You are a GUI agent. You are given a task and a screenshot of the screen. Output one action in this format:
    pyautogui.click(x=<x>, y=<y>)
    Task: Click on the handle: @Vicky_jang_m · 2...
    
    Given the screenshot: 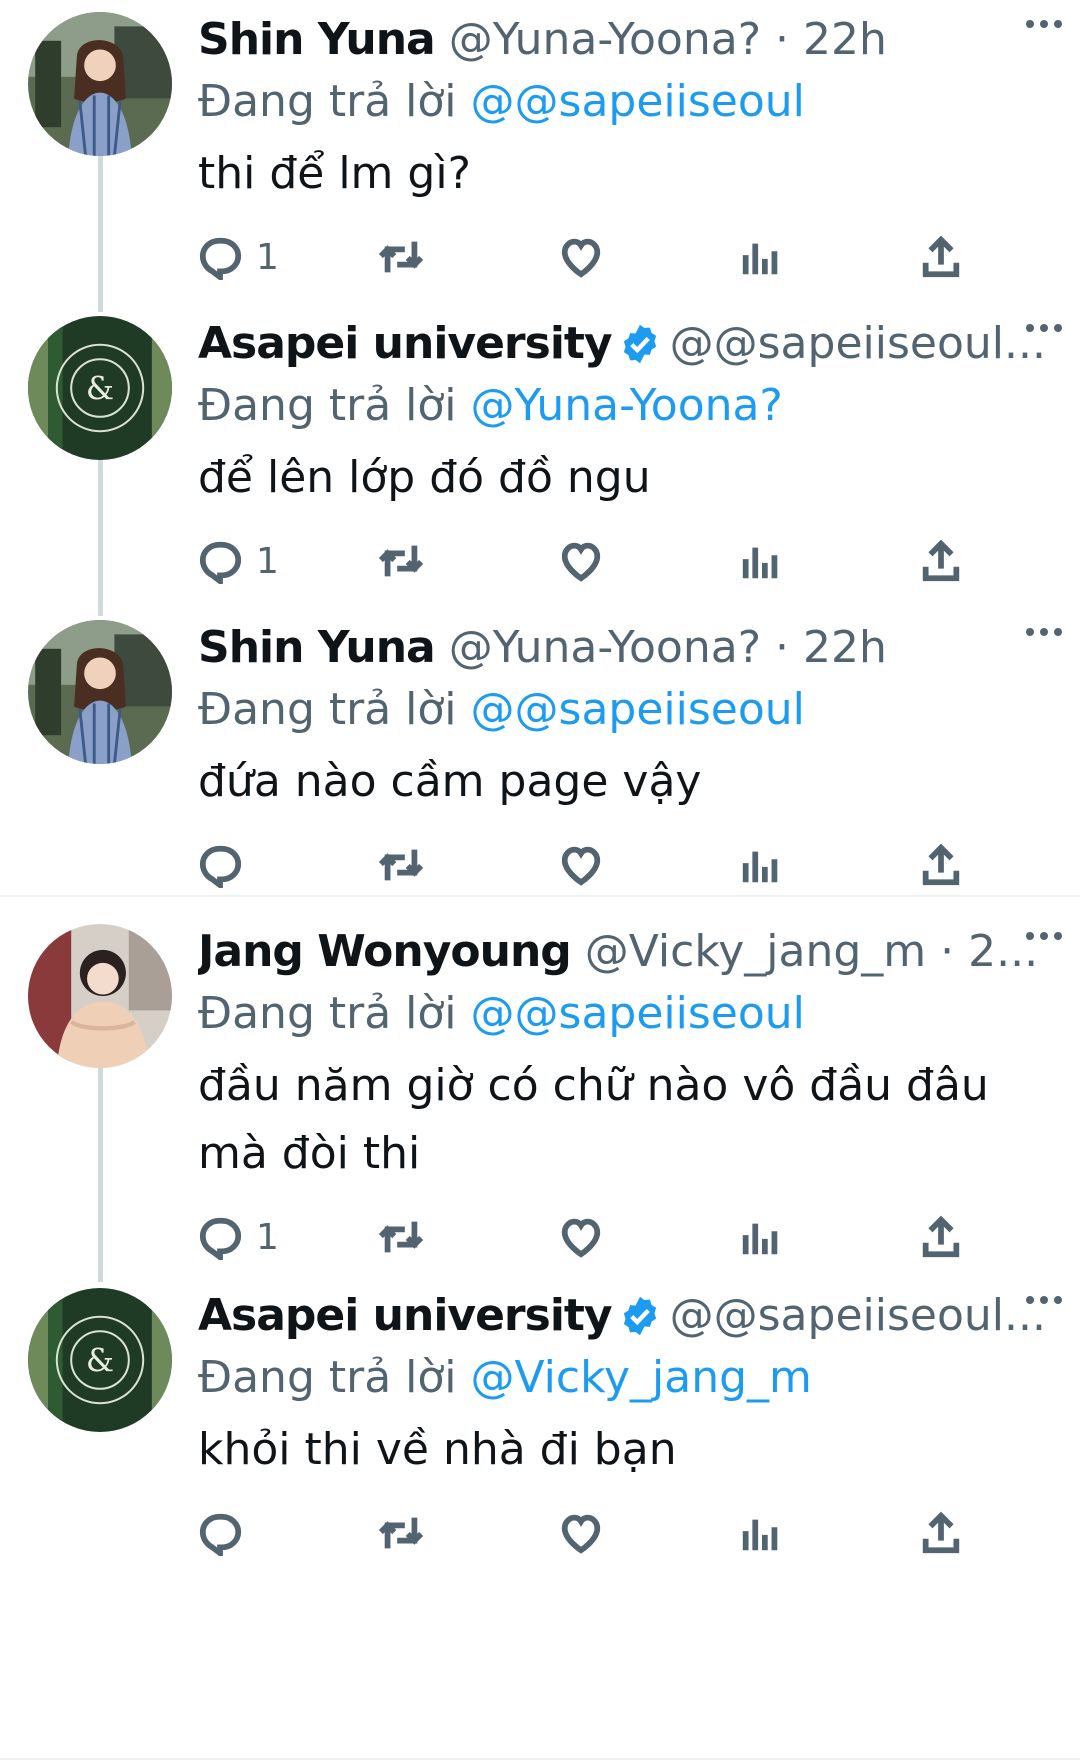 What is the action you would take?
    pyautogui.click(x=811, y=951)
    